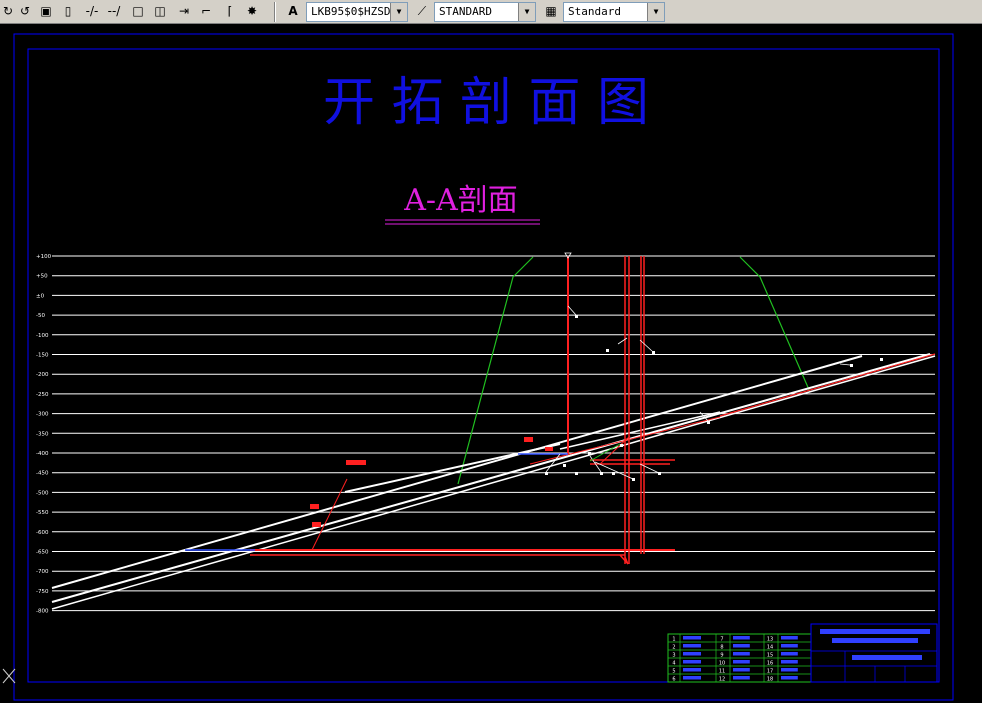 This screenshot has height=703, width=982. Describe the element at coordinates (42, 454) in the screenshot. I see `elevation-label: -400` at that location.